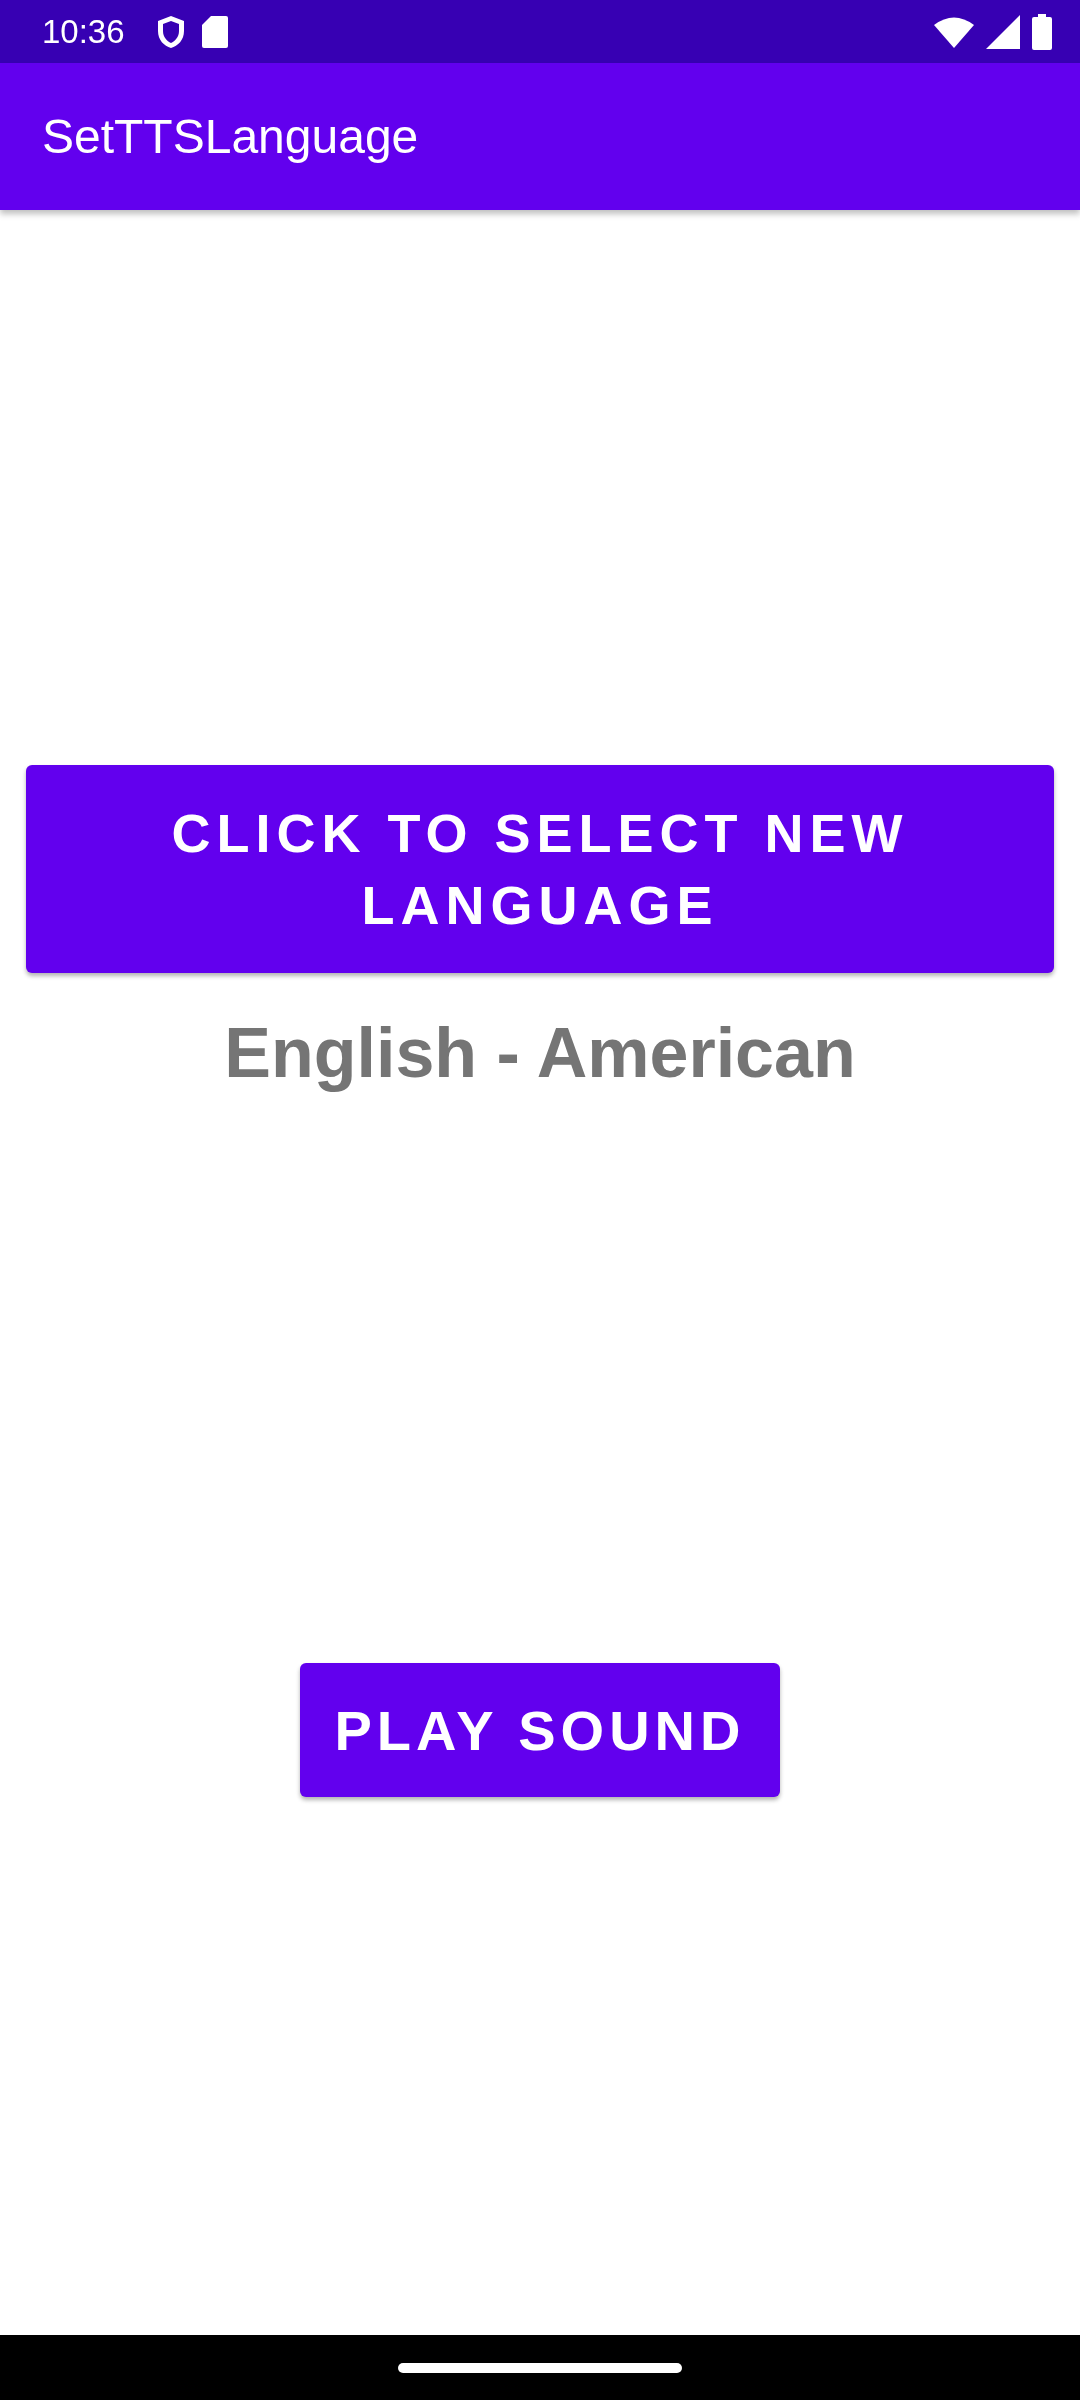 This screenshot has height=2400, width=1080. Describe the element at coordinates (230, 136) in the screenshot. I see `app-title: SetTTSLanguage` at that location.